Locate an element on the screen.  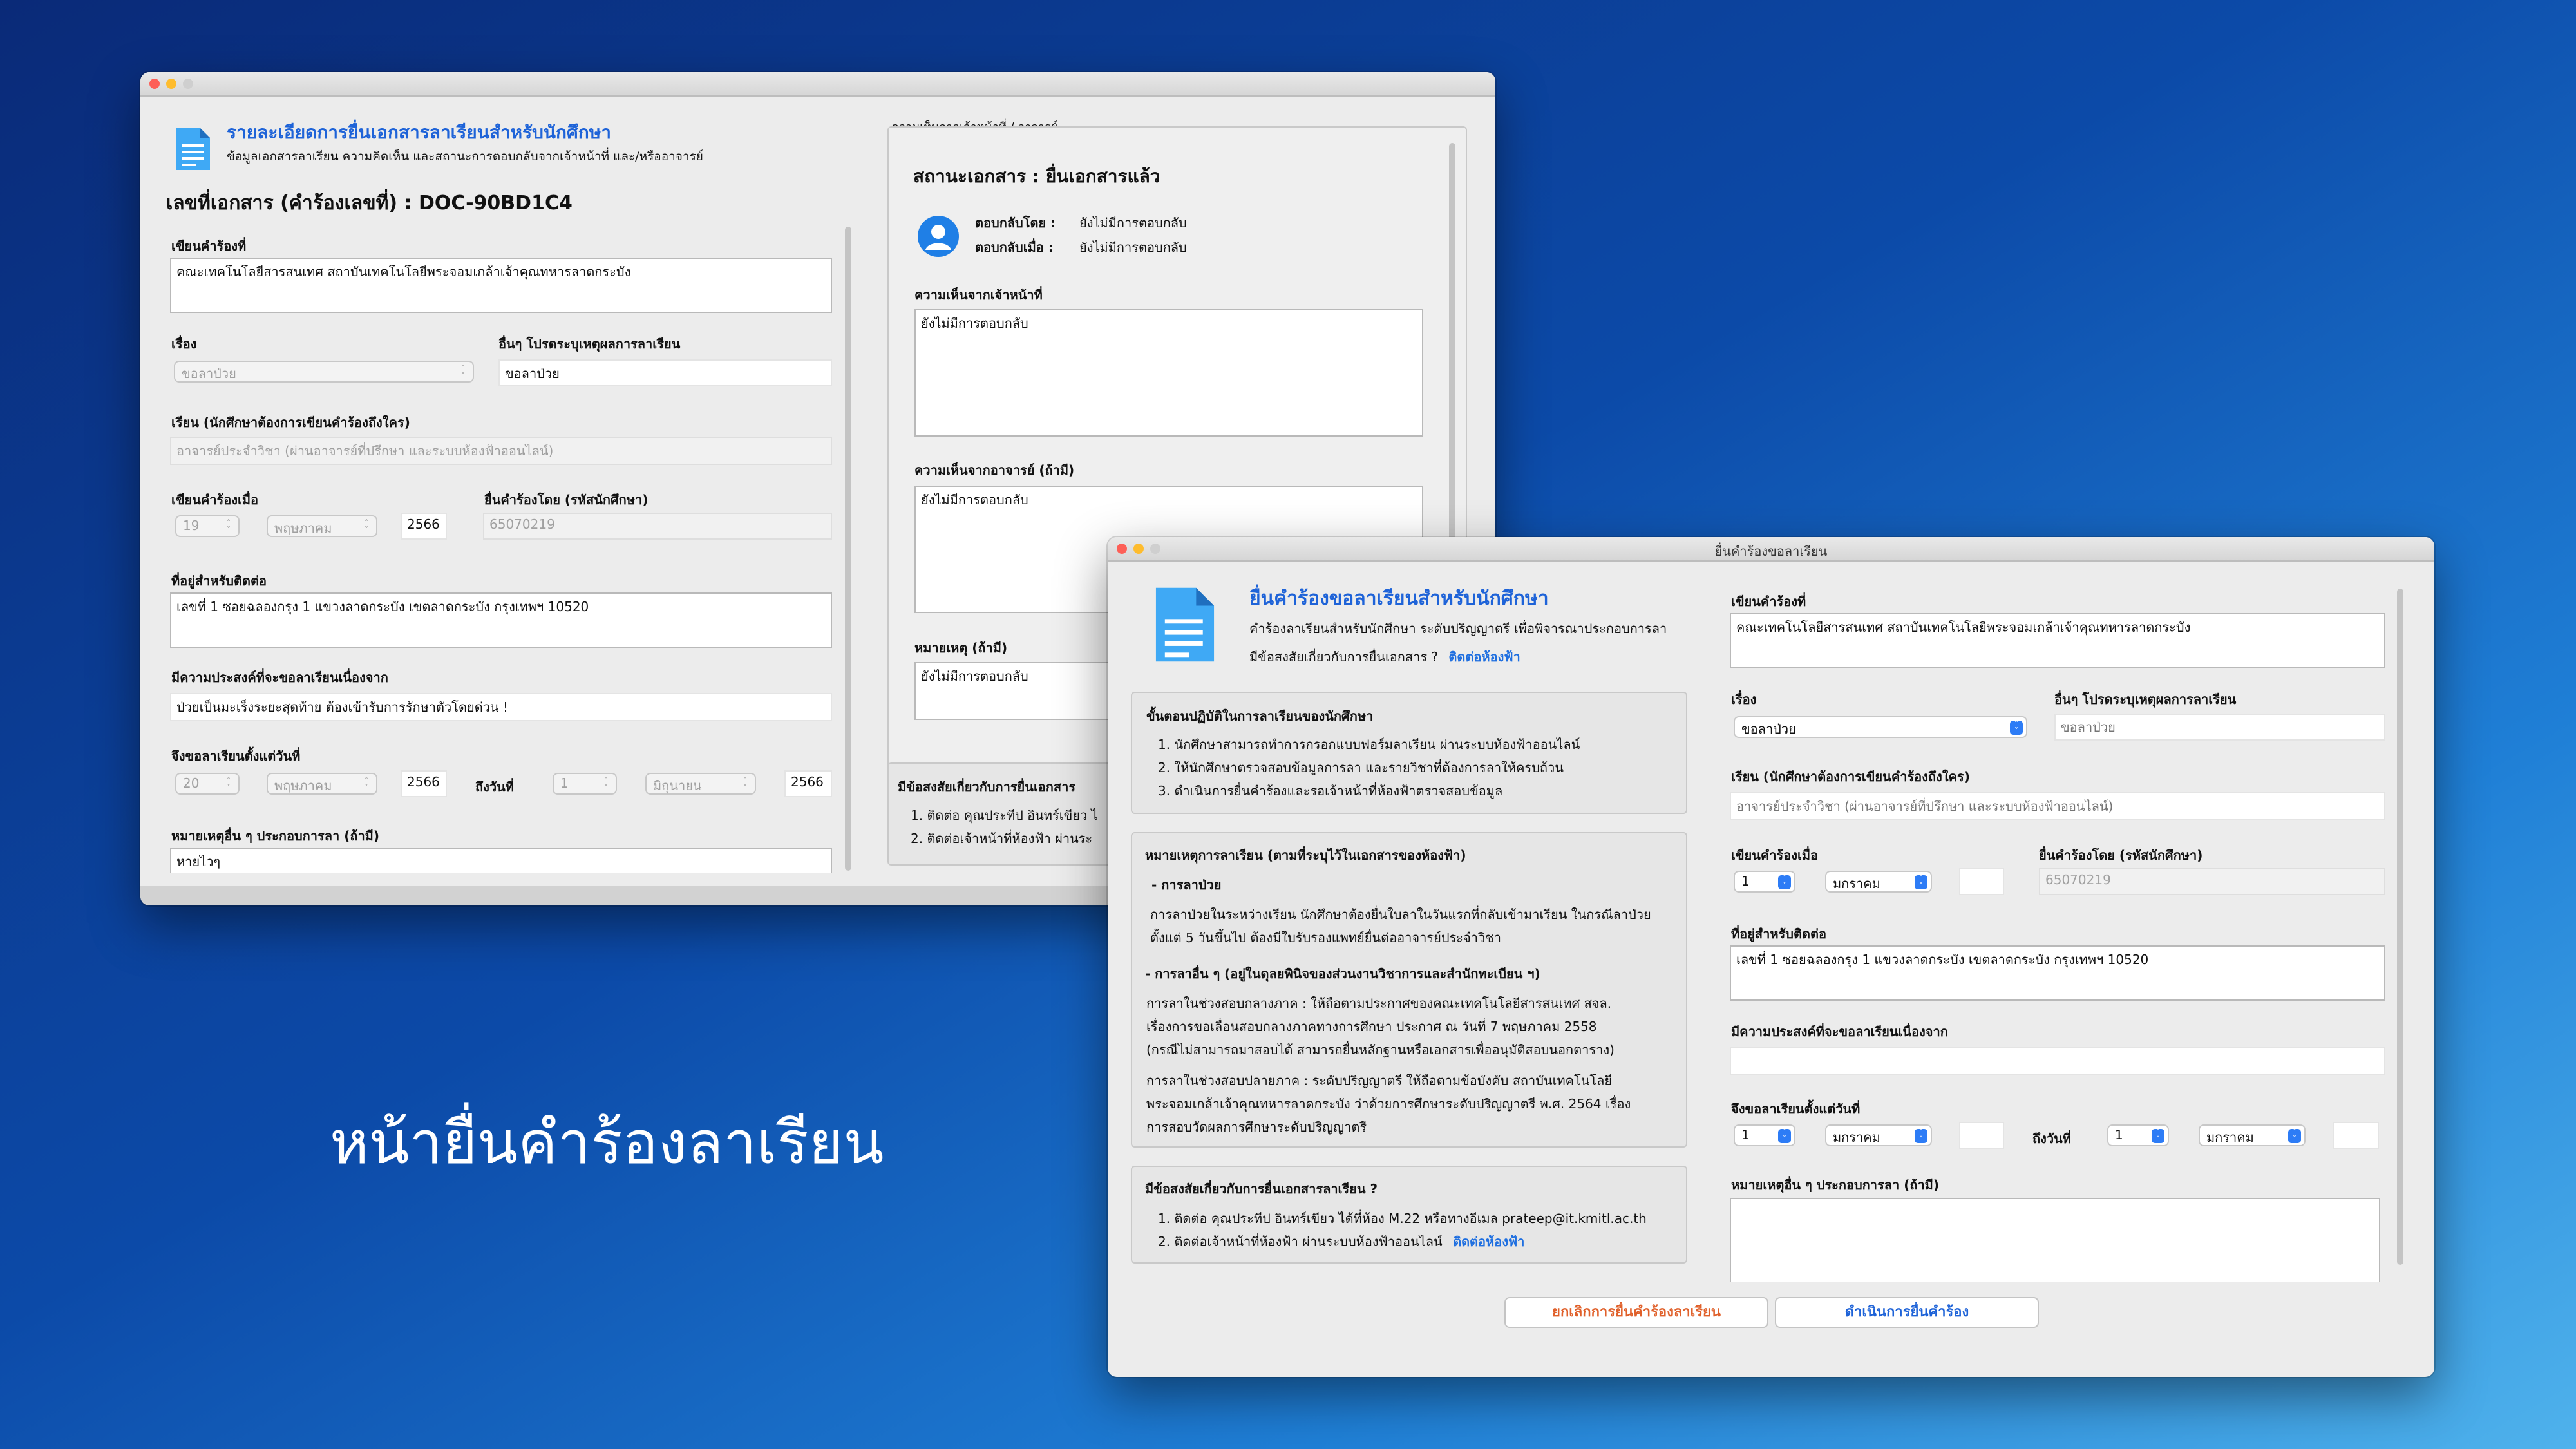
subject-label: เรื่อง is located at coordinates (184, 344).